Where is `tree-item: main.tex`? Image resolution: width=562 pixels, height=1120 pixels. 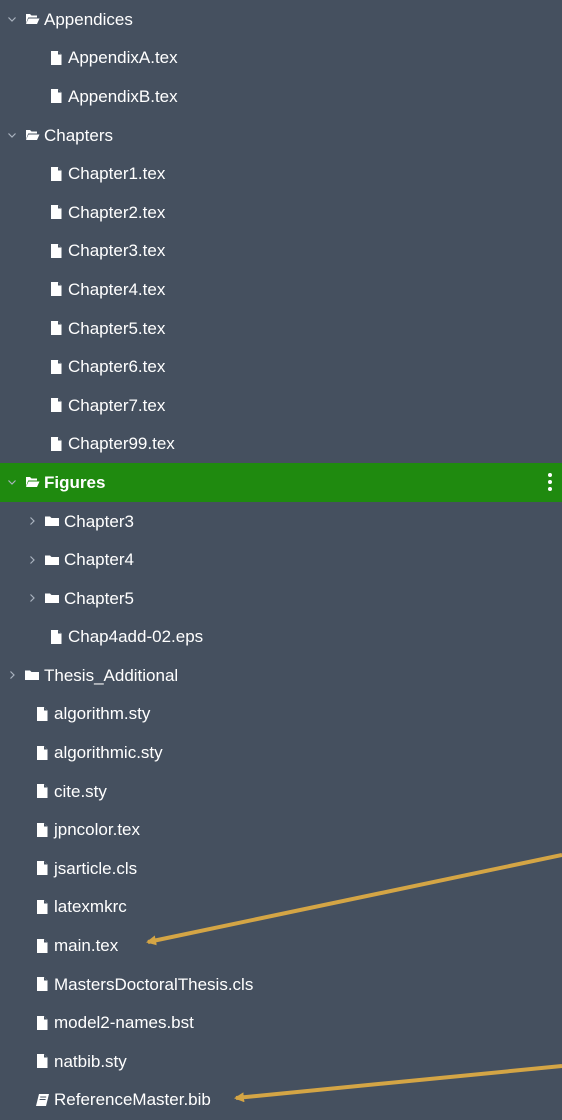
tree-item: main.tex is located at coordinates (281, 945).